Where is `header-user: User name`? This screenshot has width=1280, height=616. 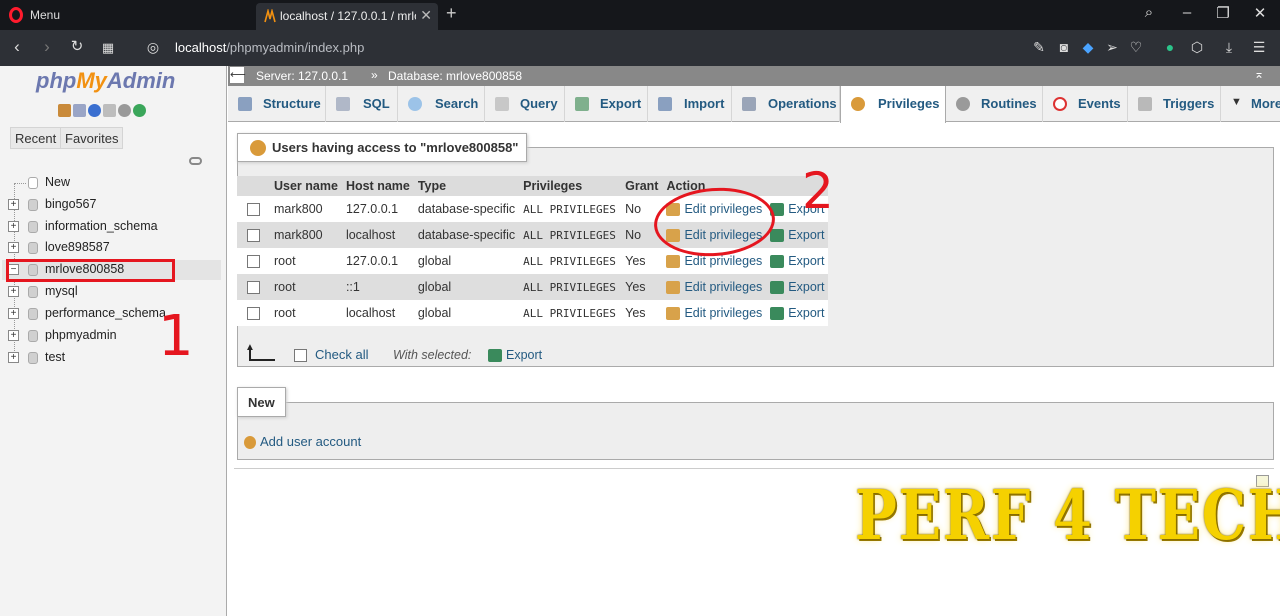
header-user: User name is located at coordinates (306, 186).